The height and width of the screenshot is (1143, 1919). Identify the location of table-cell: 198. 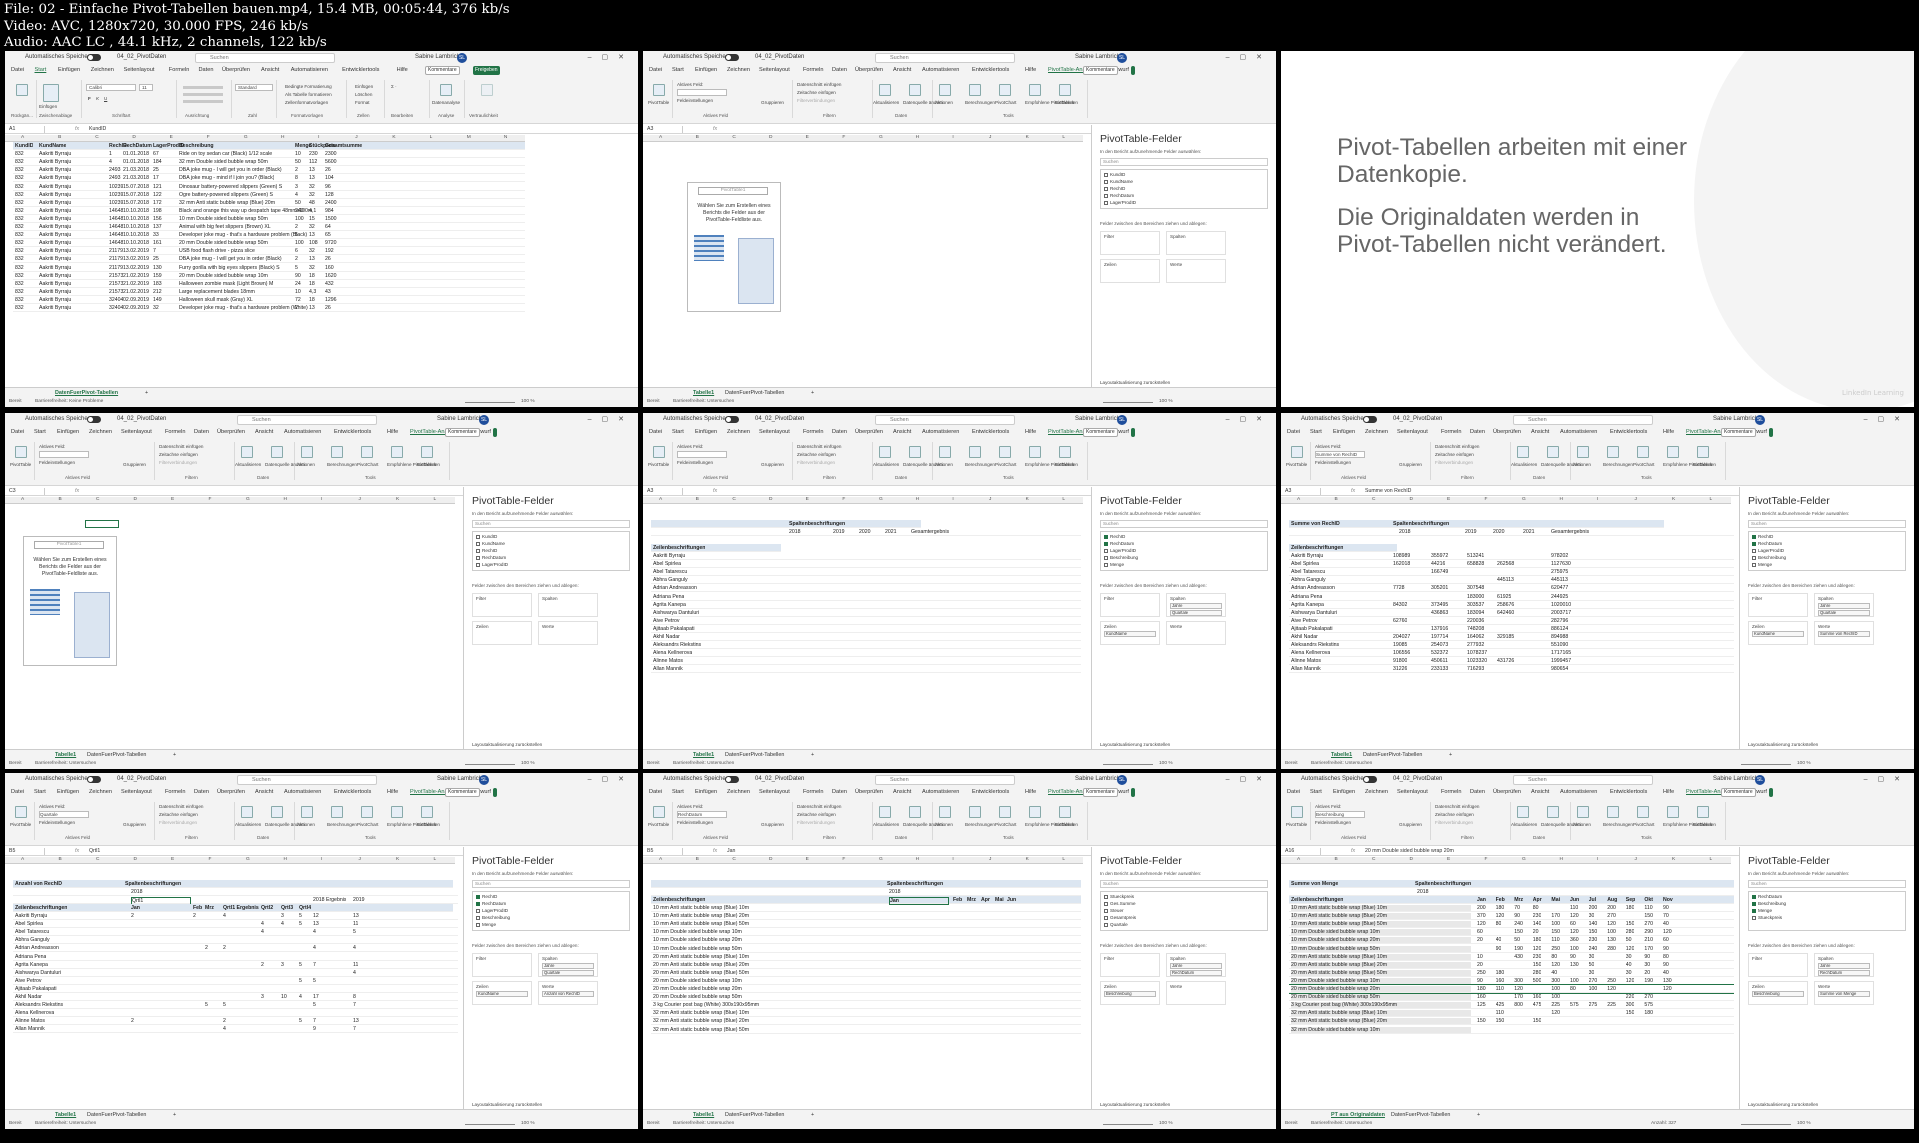
(157, 211).